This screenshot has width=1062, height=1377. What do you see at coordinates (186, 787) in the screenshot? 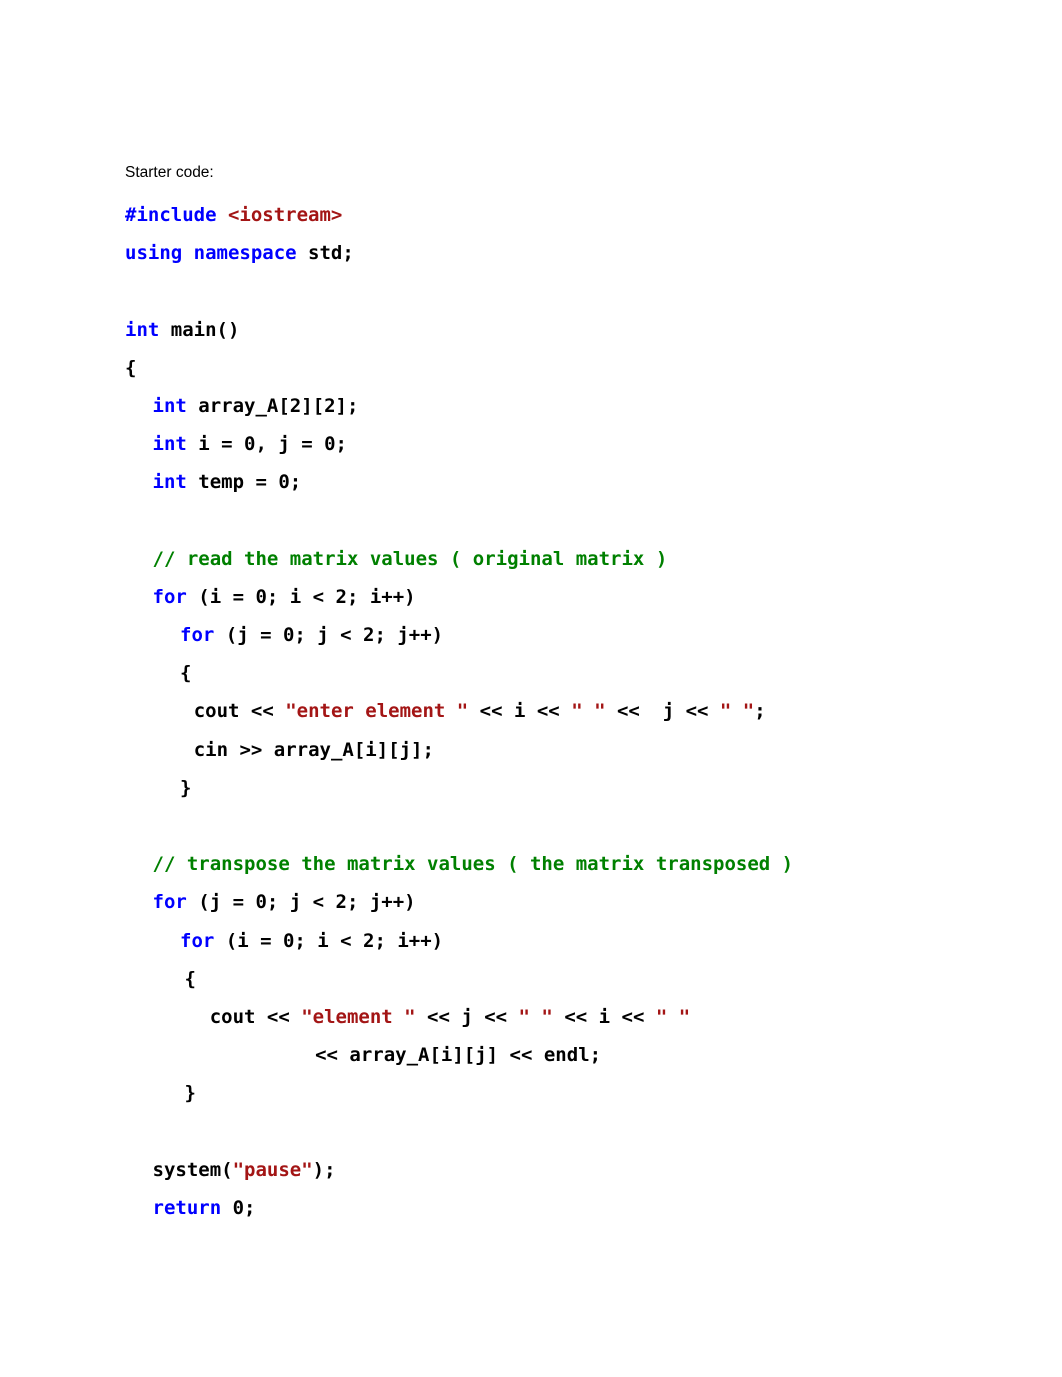
I see `line-close-brace-read-token-0: }` at bounding box center [186, 787].